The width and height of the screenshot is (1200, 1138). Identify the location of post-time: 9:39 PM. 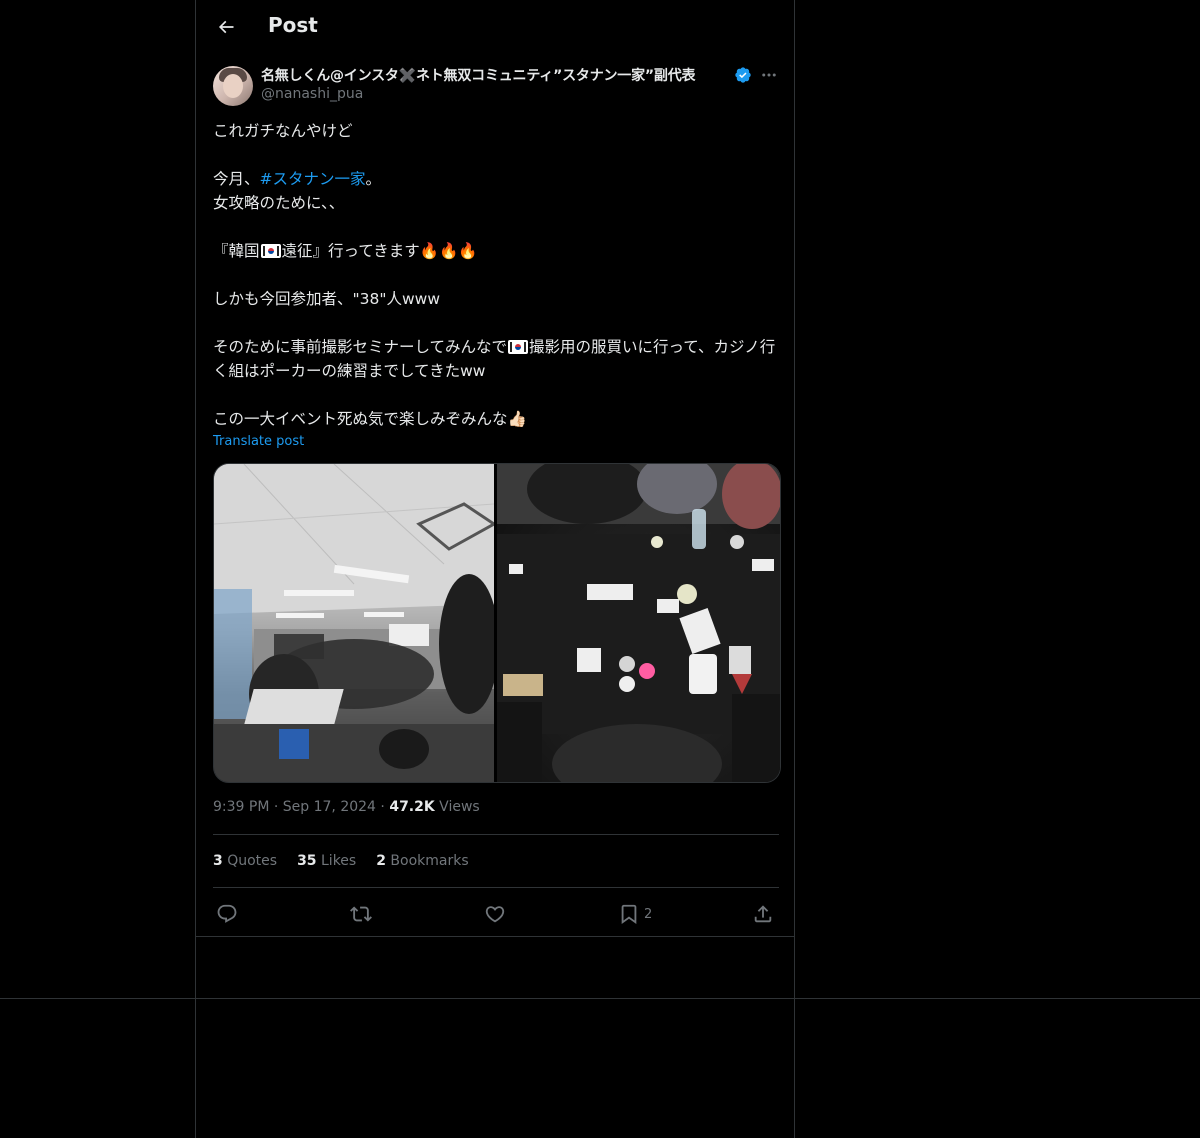
(241, 807).